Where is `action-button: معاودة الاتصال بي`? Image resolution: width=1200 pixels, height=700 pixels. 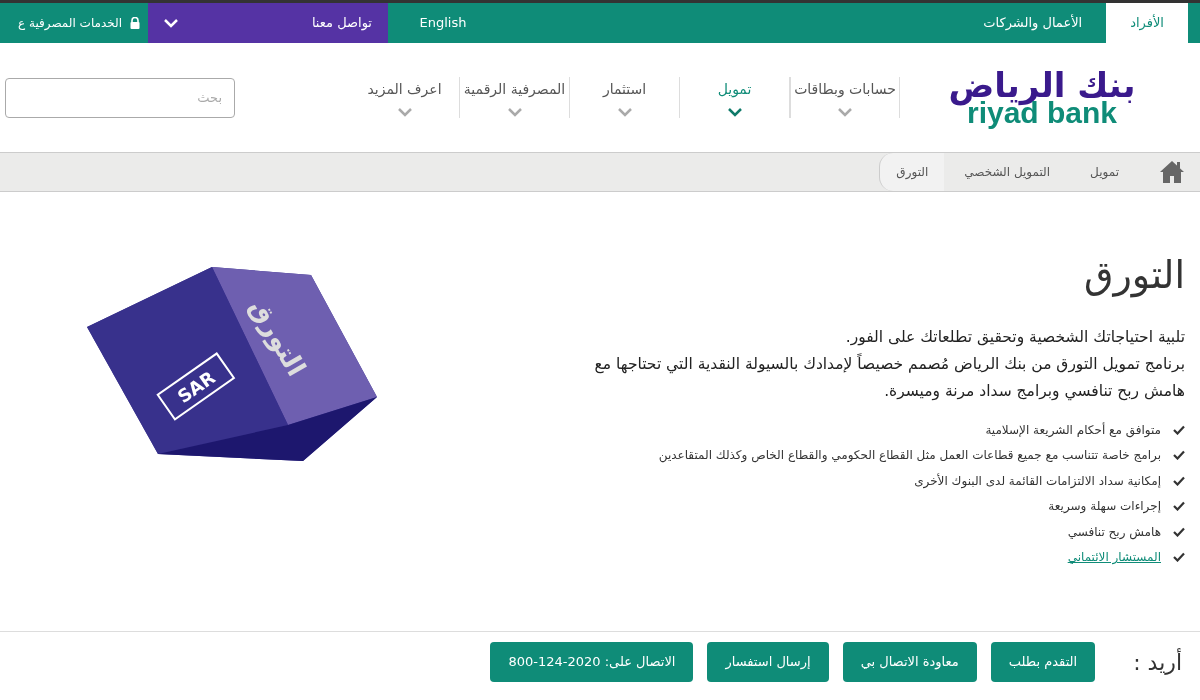 action-button: معاودة الاتصال بي is located at coordinates (909, 662).